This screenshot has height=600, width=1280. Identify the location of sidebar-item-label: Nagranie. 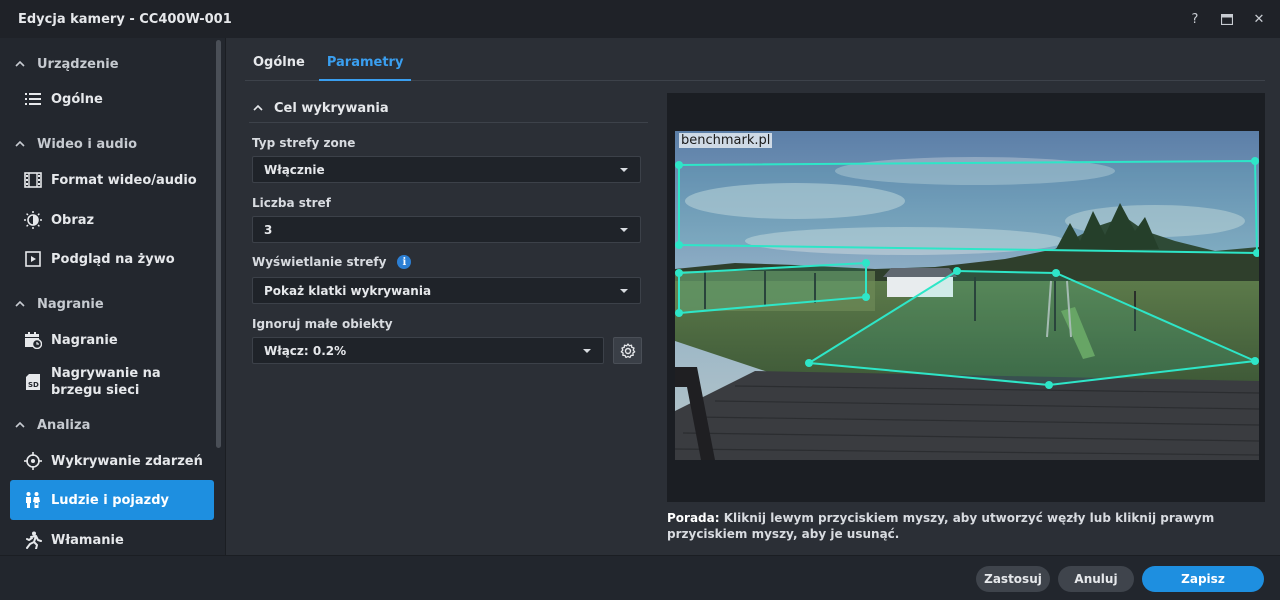
(84, 340).